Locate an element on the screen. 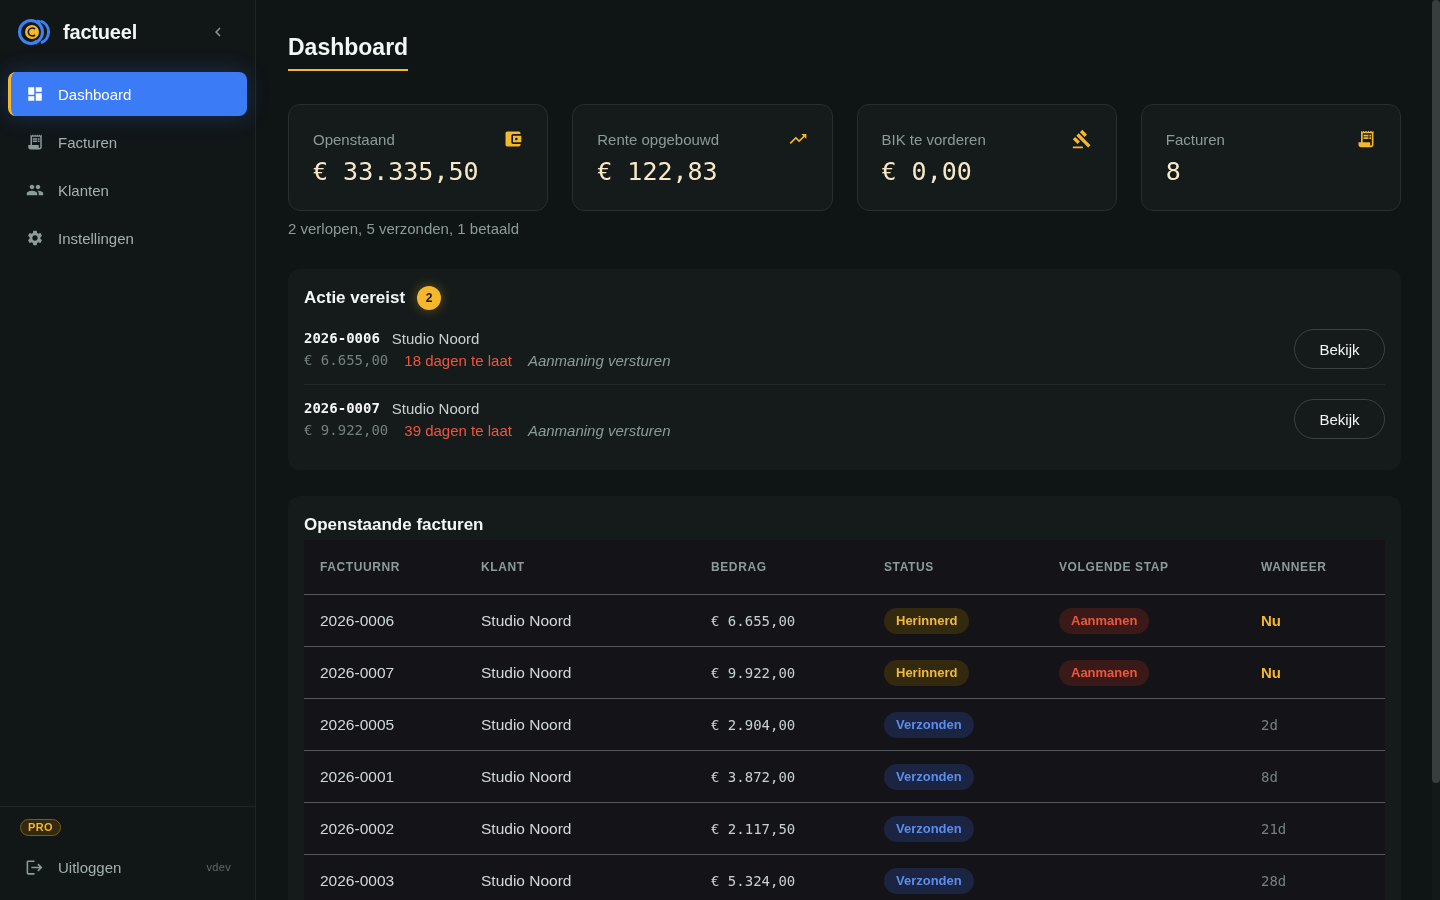 The image size is (1440, 900). stat-label: Rente opgebouwd is located at coordinates (658, 139).